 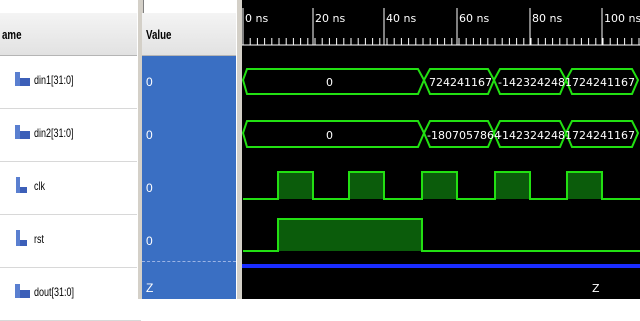 What do you see at coordinates (39, 239) in the screenshot?
I see `signal-name: rst` at bounding box center [39, 239].